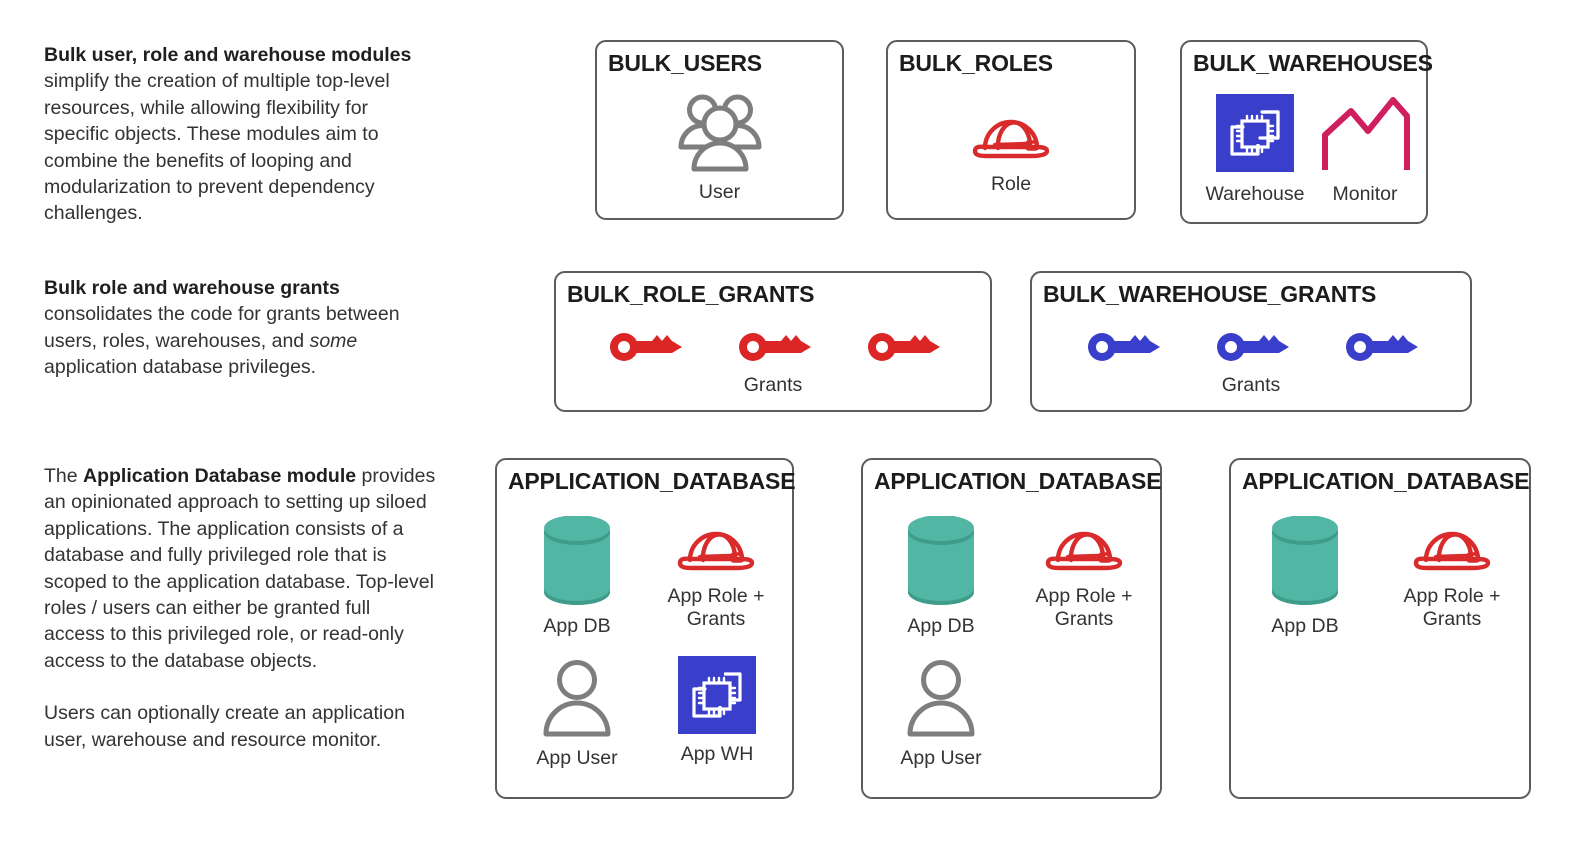  I want to click on box-title: BULK_WAREHOUSE_GRANTS, so click(1210, 294).